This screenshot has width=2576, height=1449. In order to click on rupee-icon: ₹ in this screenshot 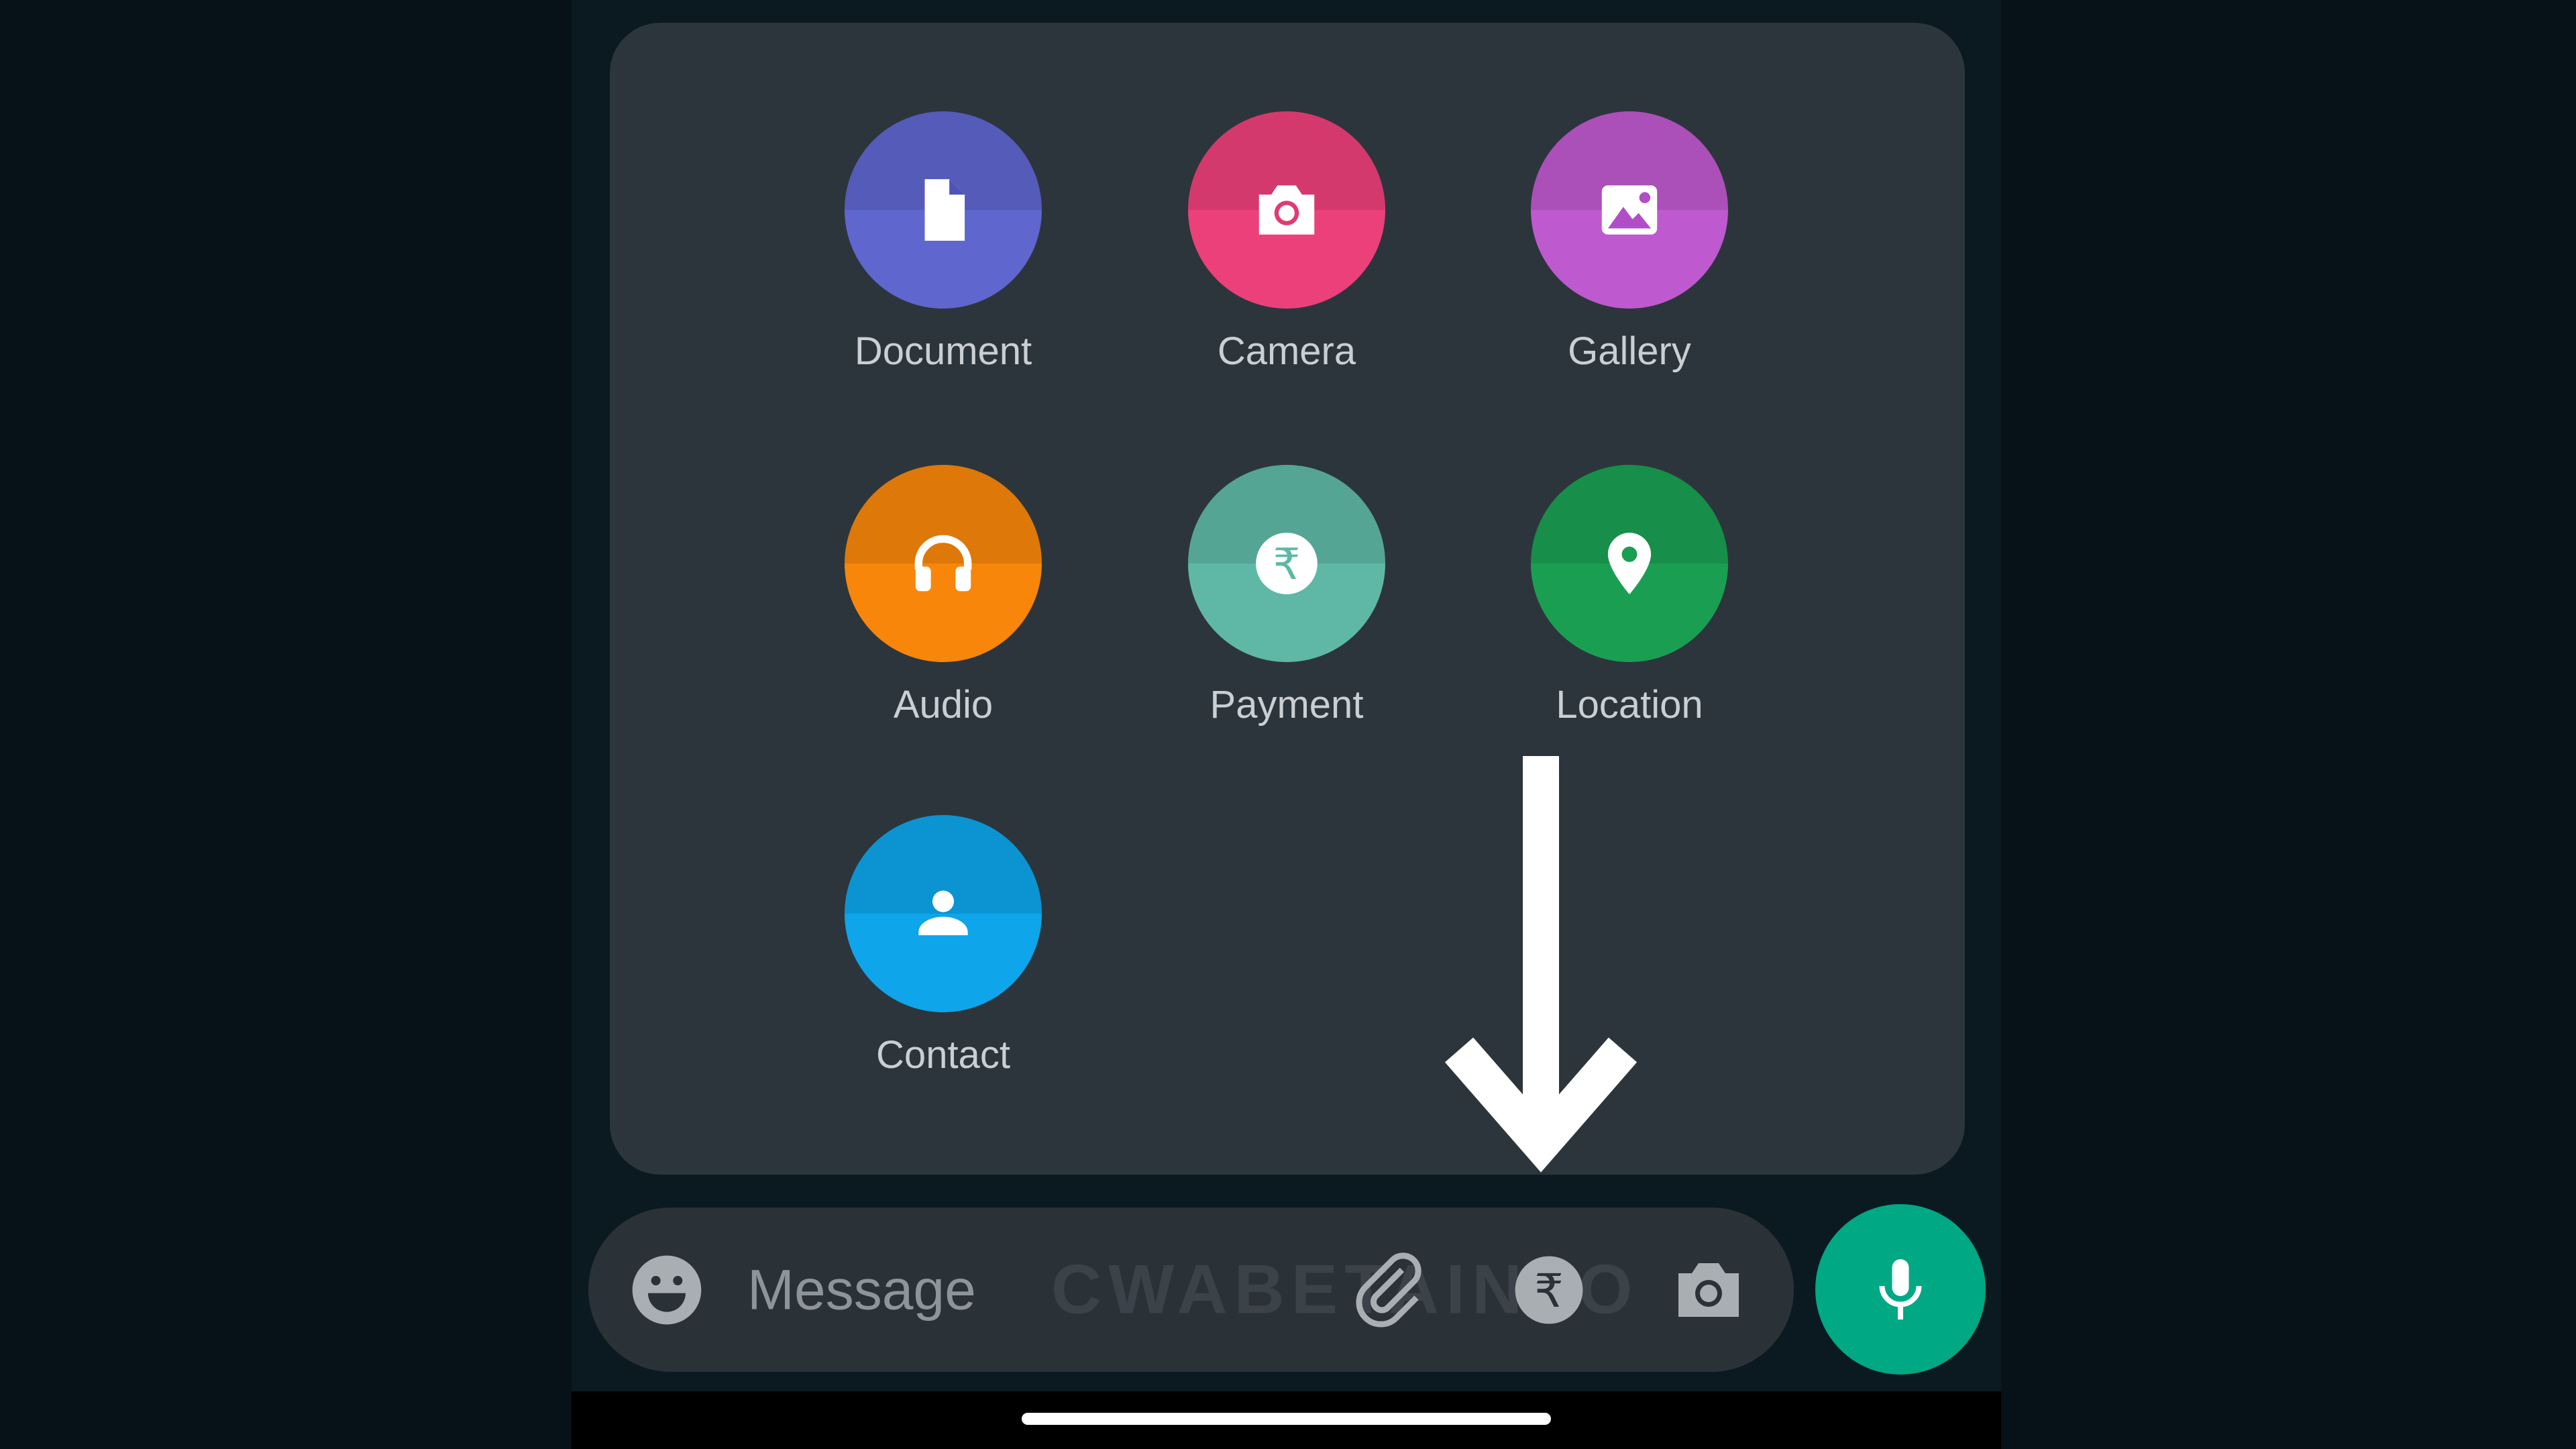, I will do `click(1549, 1290)`.